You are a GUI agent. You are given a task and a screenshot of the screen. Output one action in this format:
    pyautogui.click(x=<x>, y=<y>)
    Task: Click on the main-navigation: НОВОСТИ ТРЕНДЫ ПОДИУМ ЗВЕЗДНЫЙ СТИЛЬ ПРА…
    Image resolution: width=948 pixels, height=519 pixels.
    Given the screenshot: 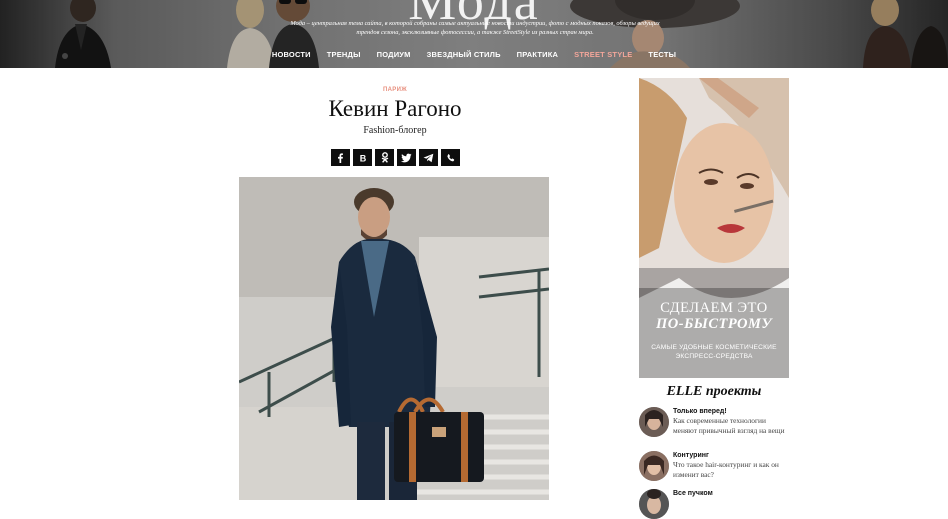 What is the action you would take?
    pyautogui.click(x=474, y=54)
    